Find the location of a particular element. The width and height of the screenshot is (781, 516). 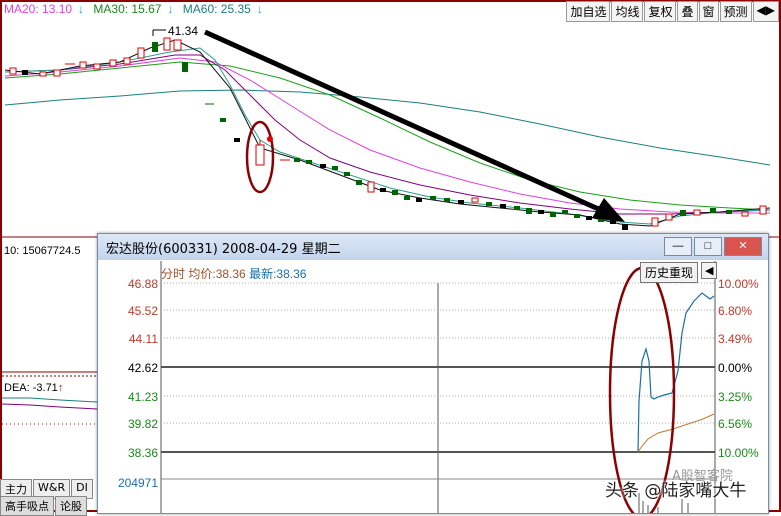

intraday-info-bar: 分时 均价:38.36 最新:38.36 is located at coordinates (233, 273).